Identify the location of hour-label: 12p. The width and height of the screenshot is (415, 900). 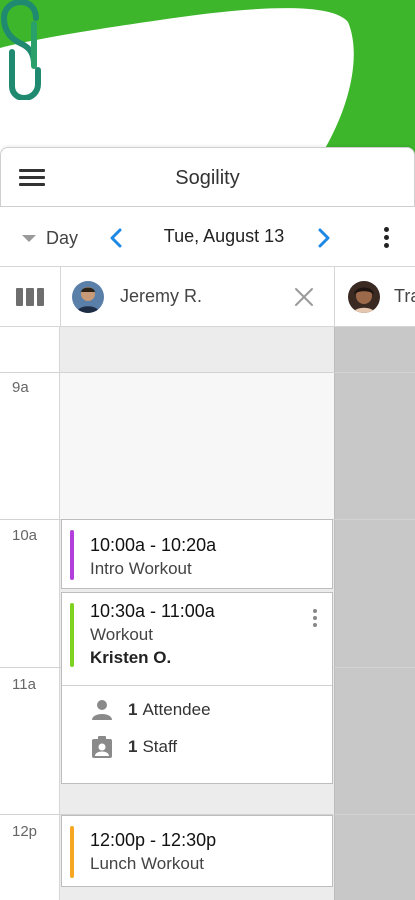
(25, 831).